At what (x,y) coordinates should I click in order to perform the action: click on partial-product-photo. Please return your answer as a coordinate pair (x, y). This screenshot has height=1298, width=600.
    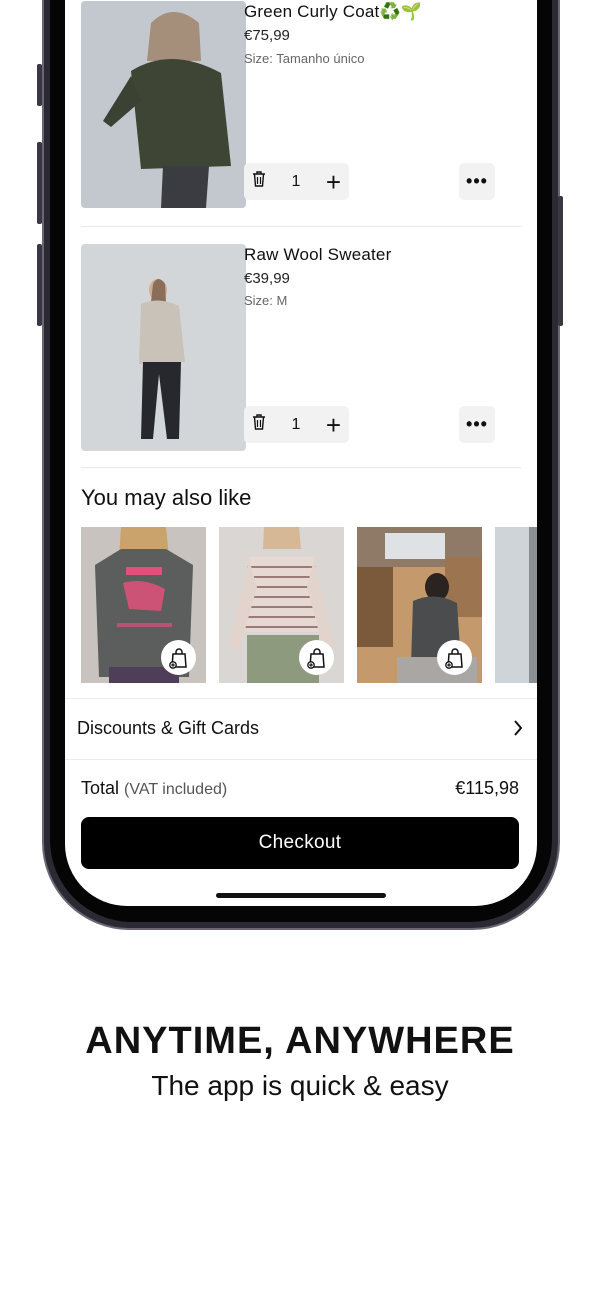
    Looking at the image, I should click on (516, 605).